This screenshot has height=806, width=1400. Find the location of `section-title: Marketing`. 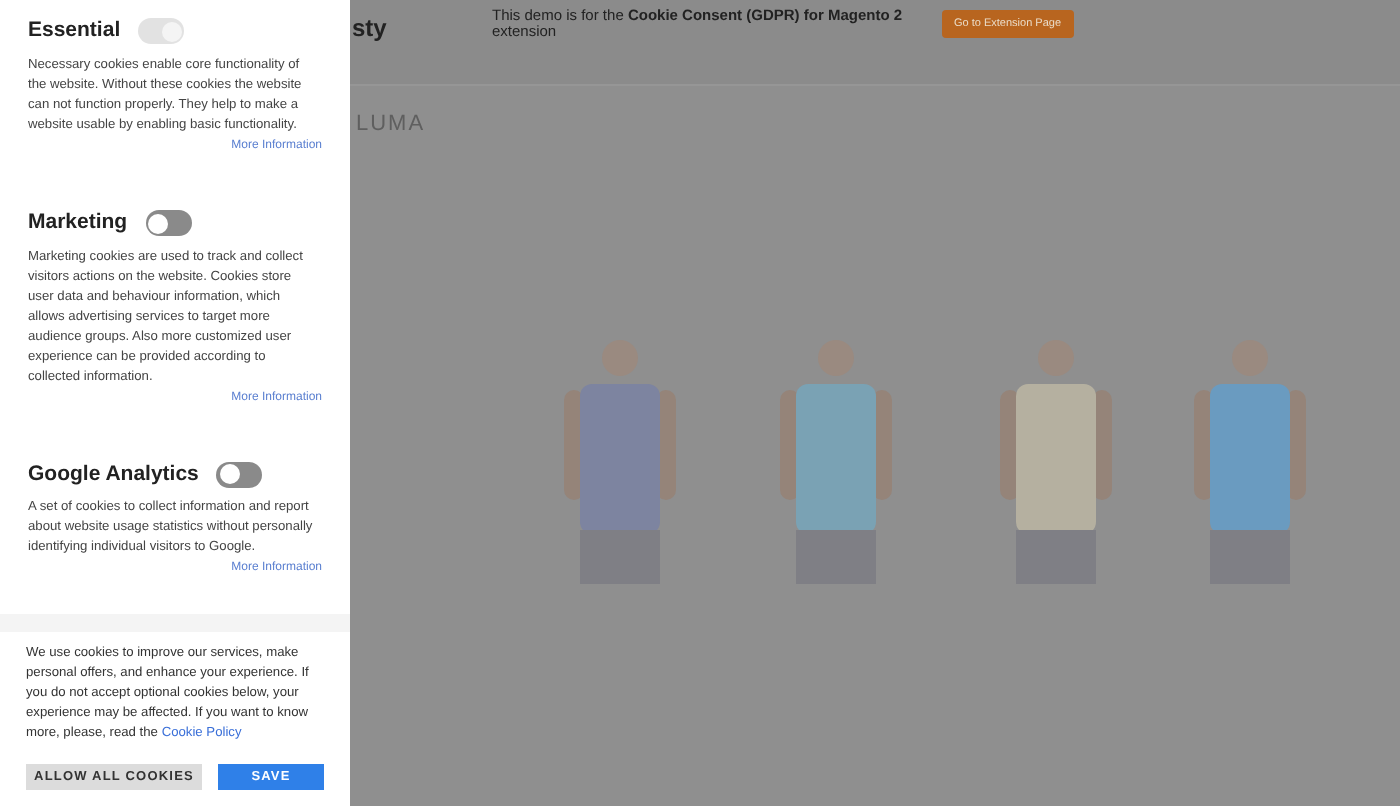

section-title: Marketing is located at coordinates (78, 222).